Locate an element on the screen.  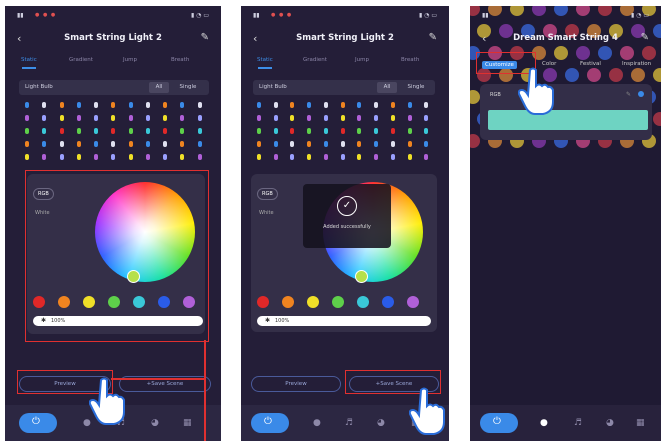
custom-color-card: RGB ✎ is located at coordinates (566, 112).